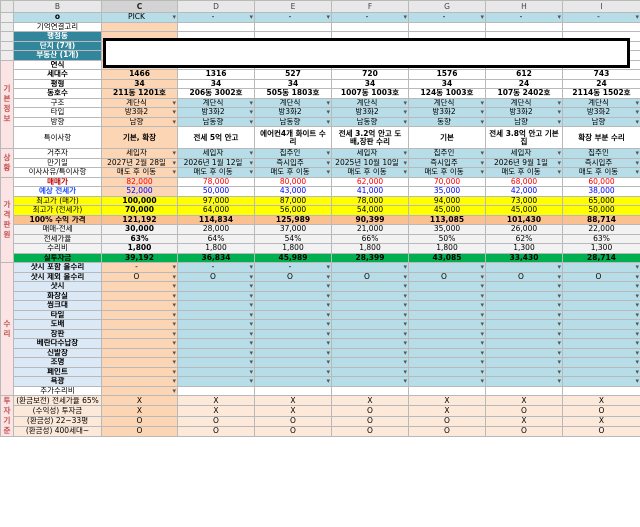 This screenshot has width=640, height=527. What do you see at coordinates (370, 83) in the screenshot?
I see `value-cell: 34` at bounding box center [370, 83].